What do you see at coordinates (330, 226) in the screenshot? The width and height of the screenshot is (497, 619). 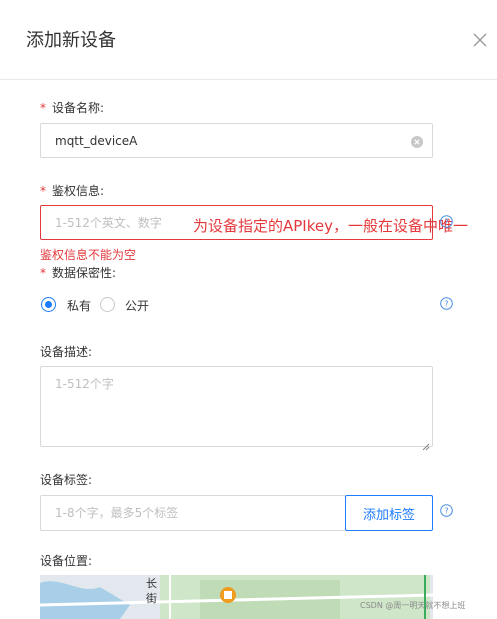 I see `auth-info-annotation: 为设备指定的APIkey，一般在设备中唯一` at bounding box center [330, 226].